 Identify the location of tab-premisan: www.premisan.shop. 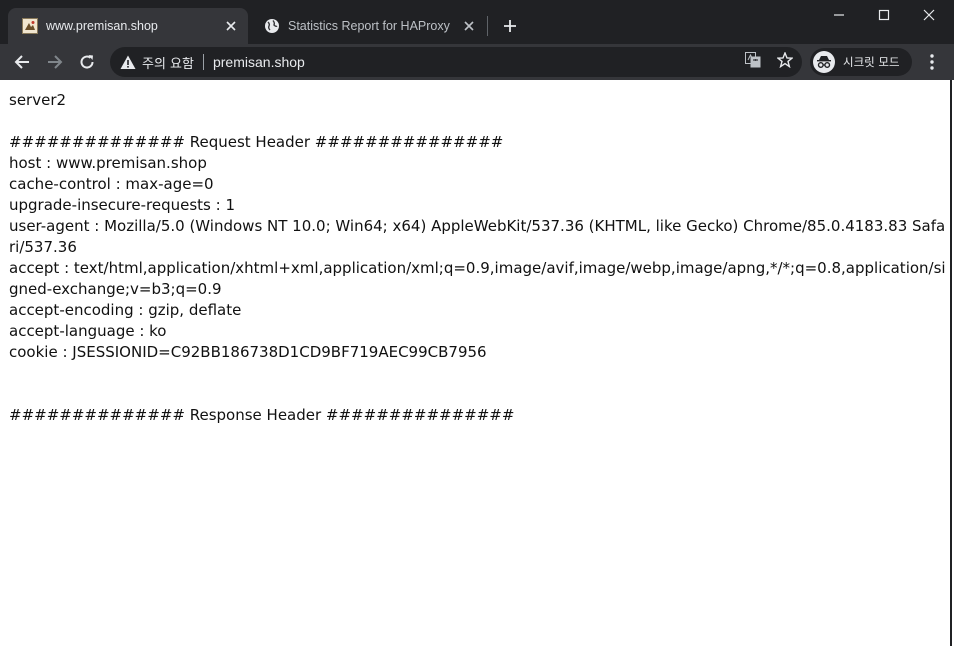
(128, 26).